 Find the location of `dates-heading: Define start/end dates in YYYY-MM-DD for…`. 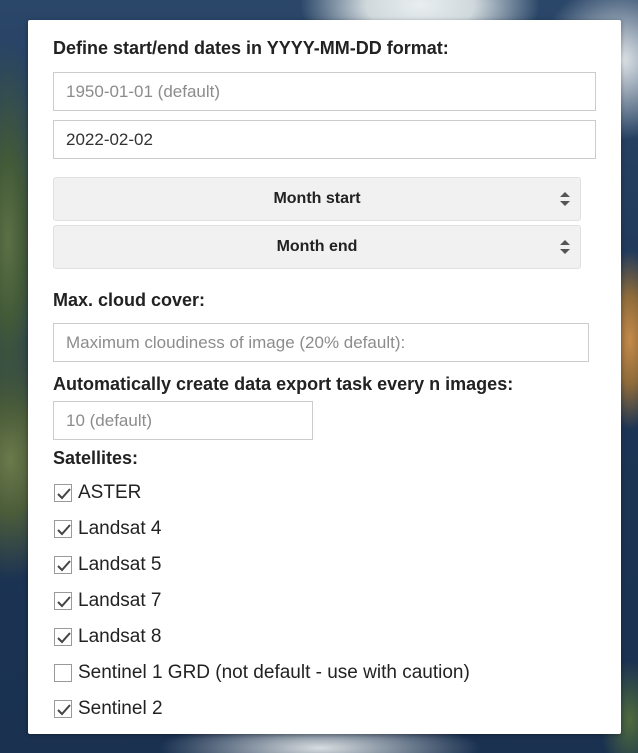

dates-heading: Define start/end dates in YYYY-MM-DD for… is located at coordinates (251, 48).